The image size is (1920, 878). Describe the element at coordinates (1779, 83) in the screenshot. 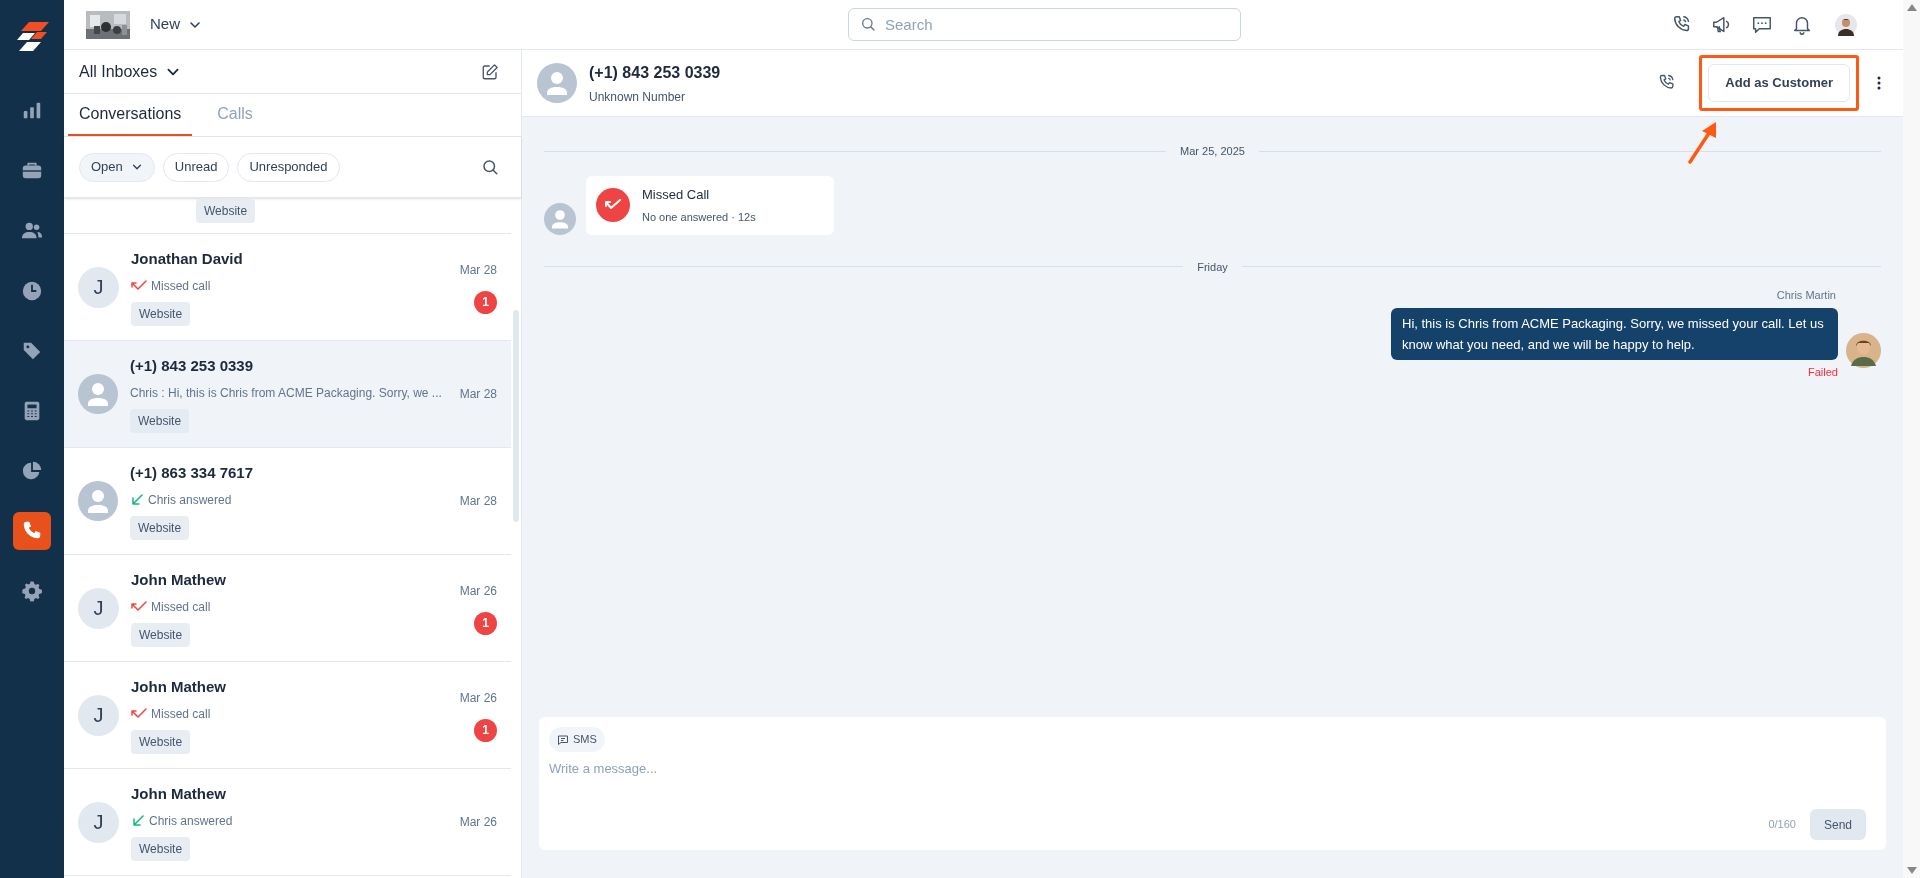

I see `add-customer-button: Add as Customer` at that location.